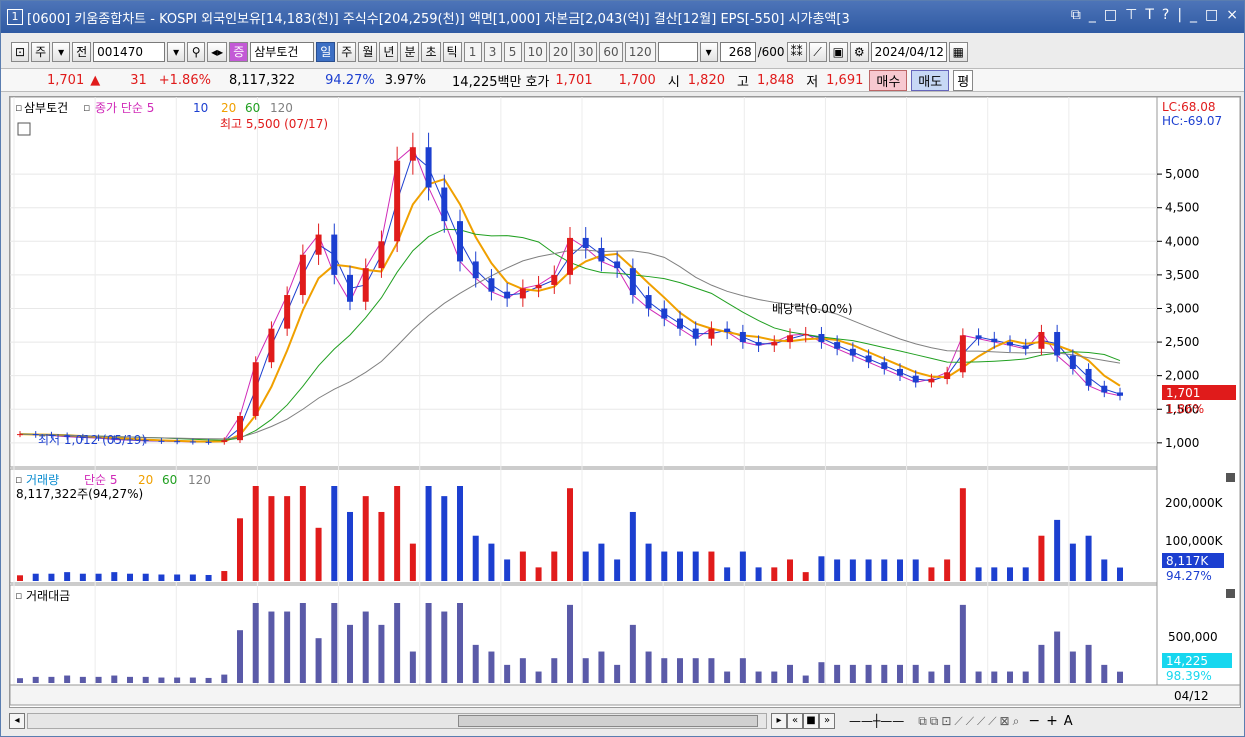 The width and height of the screenshot is (1245, 737). I want to click on buy-button: 매수, so click(888, 80).